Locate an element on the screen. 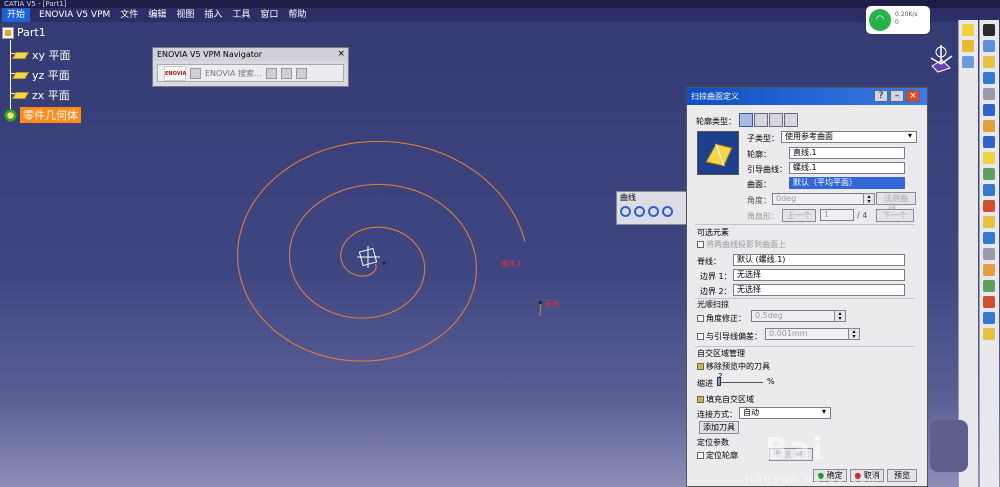 Image resolution: width=1000 pixels, height=487 pixels. select-arrow-icon is located at coordinates (989, 30).